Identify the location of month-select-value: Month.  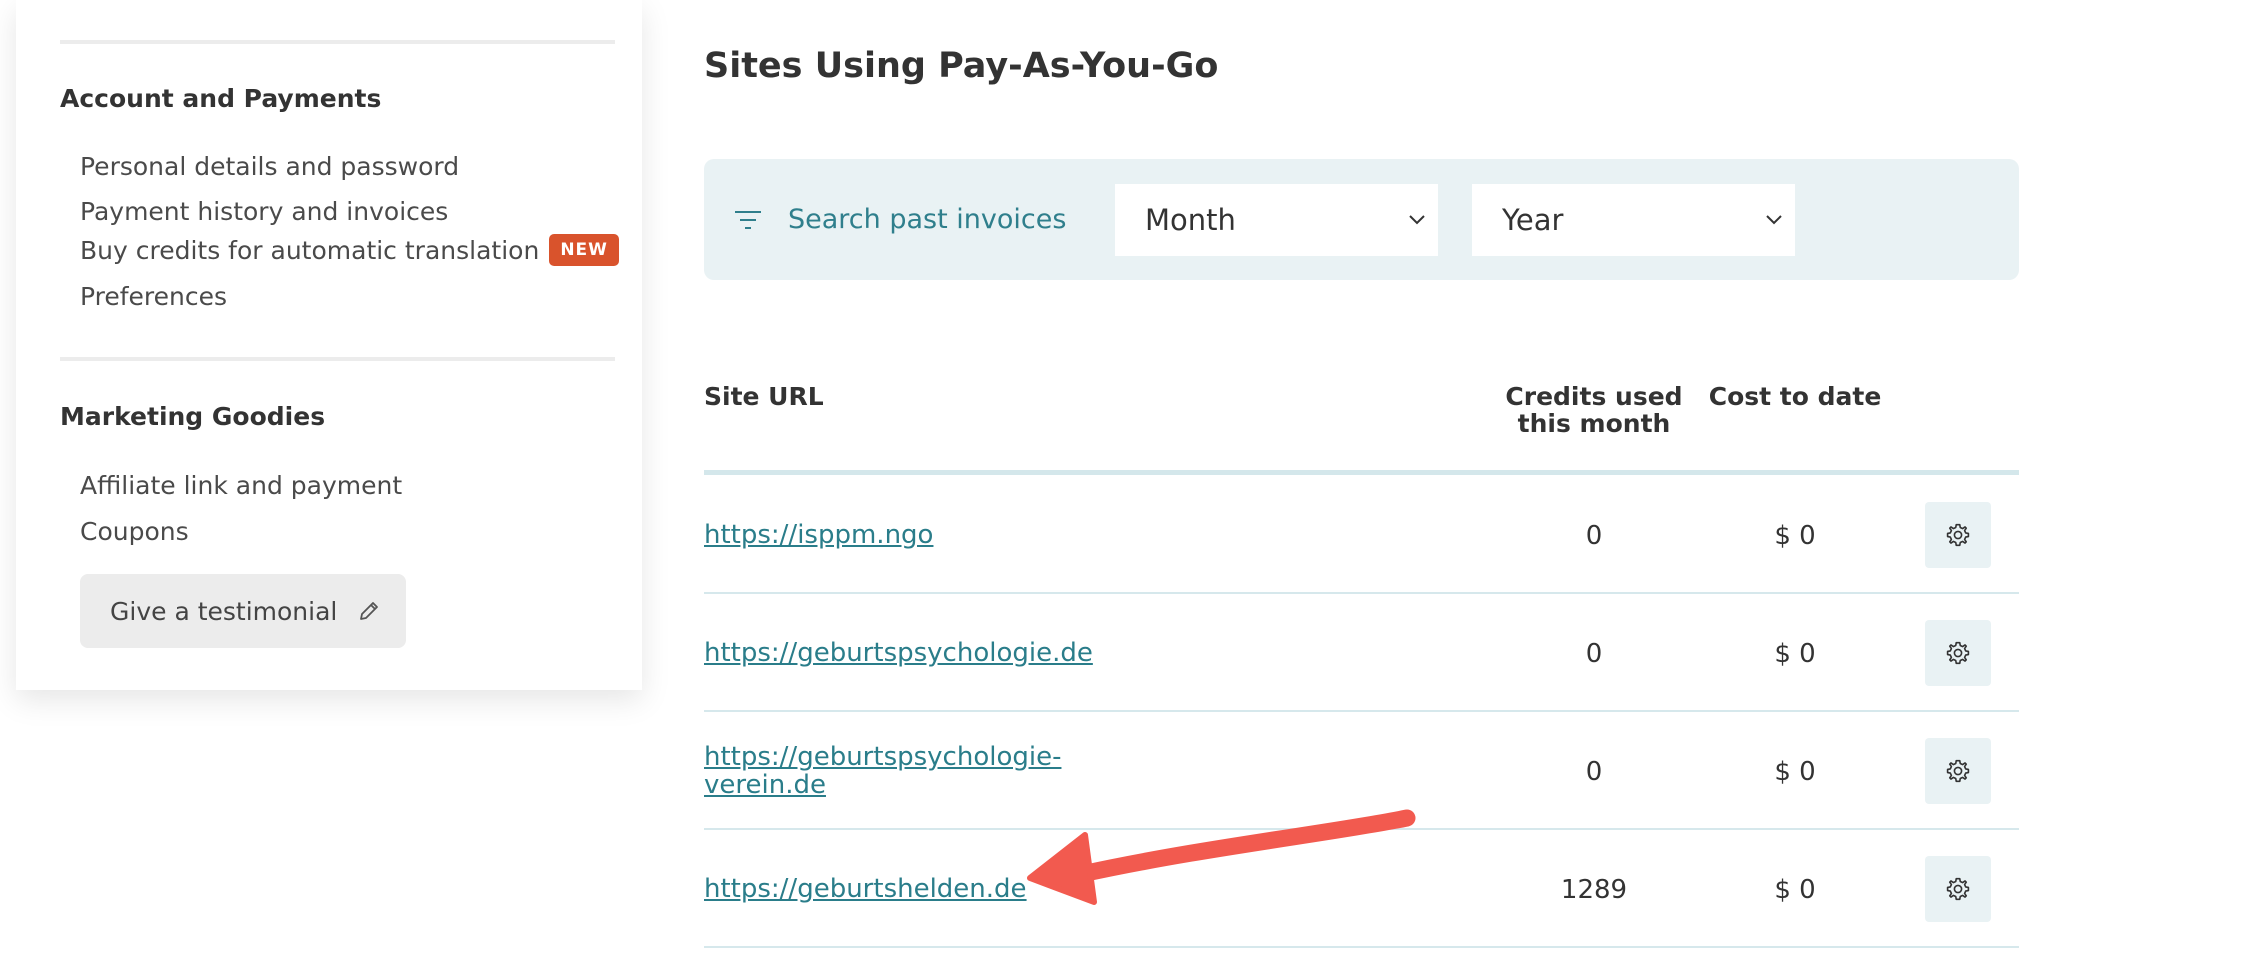
(1190, 220).